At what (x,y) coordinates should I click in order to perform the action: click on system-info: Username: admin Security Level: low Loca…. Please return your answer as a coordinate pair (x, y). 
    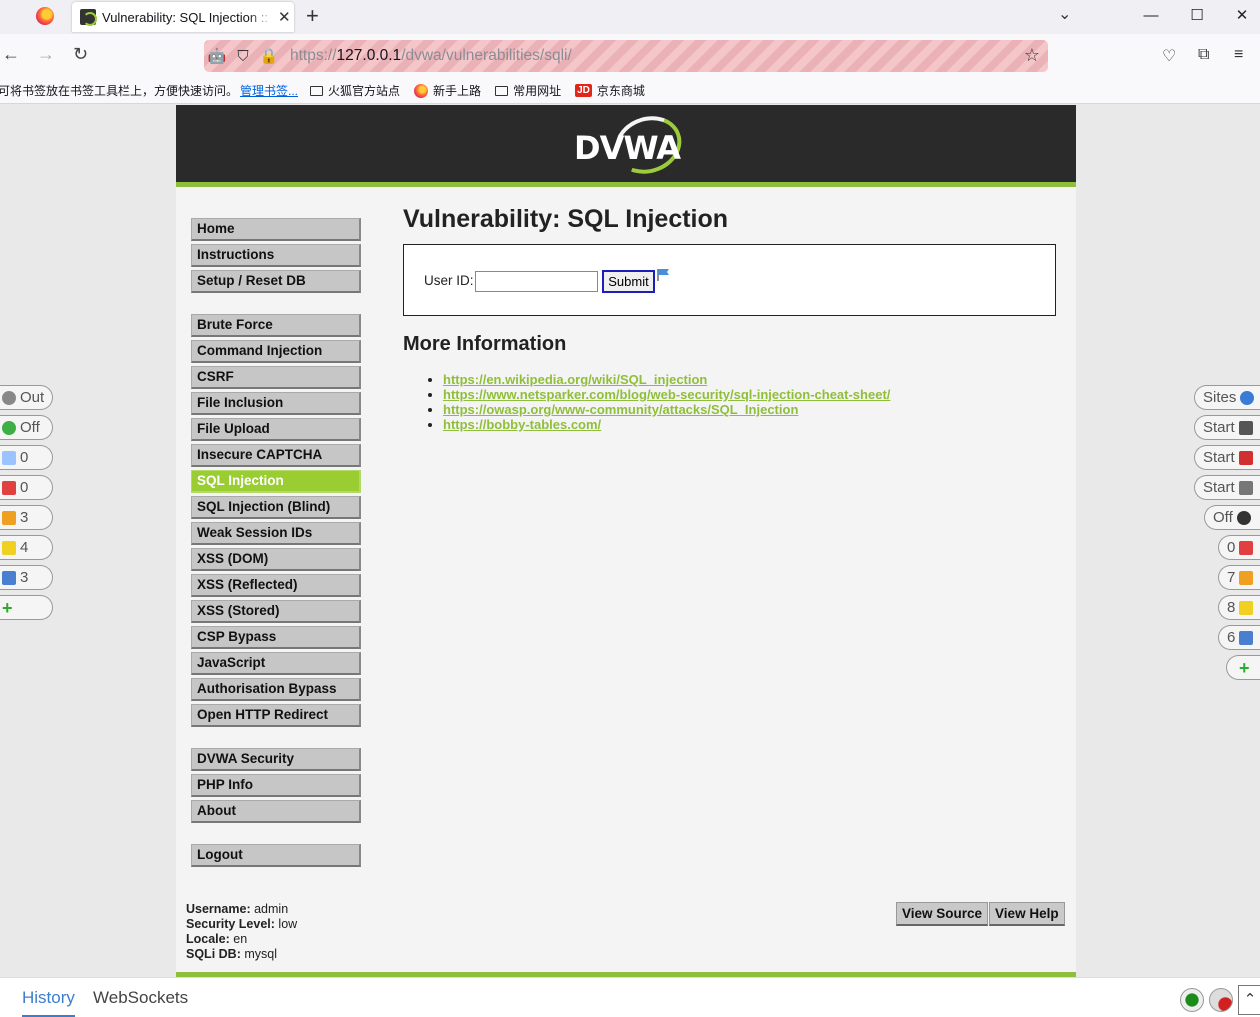
    Looking at the image, I should click on (241, 932).